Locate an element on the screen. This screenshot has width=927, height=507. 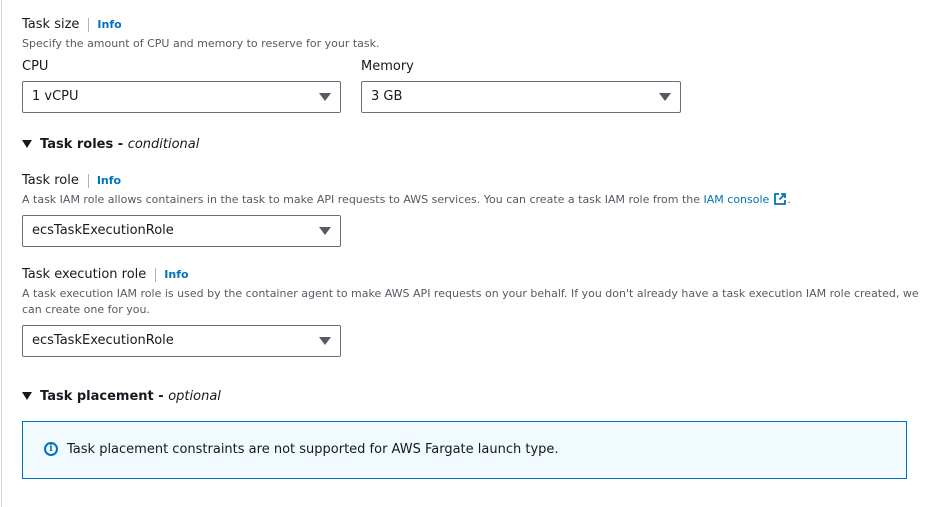
task-roles-title: Task roles - is located at coordinates (84, 144).